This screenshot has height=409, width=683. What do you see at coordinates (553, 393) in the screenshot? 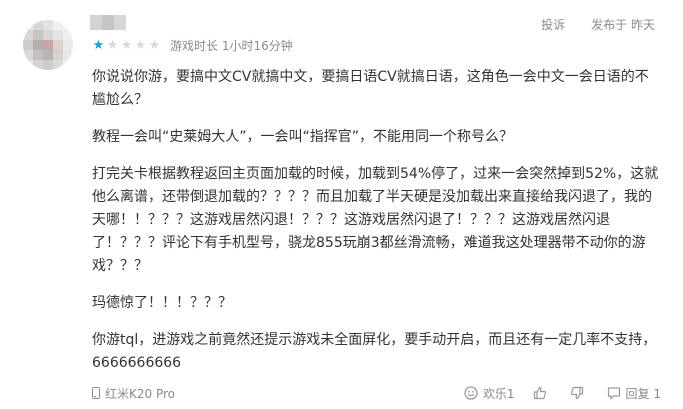
I see `review-actions: 欢乐1 回复 1` at bounding box center [553, 393].